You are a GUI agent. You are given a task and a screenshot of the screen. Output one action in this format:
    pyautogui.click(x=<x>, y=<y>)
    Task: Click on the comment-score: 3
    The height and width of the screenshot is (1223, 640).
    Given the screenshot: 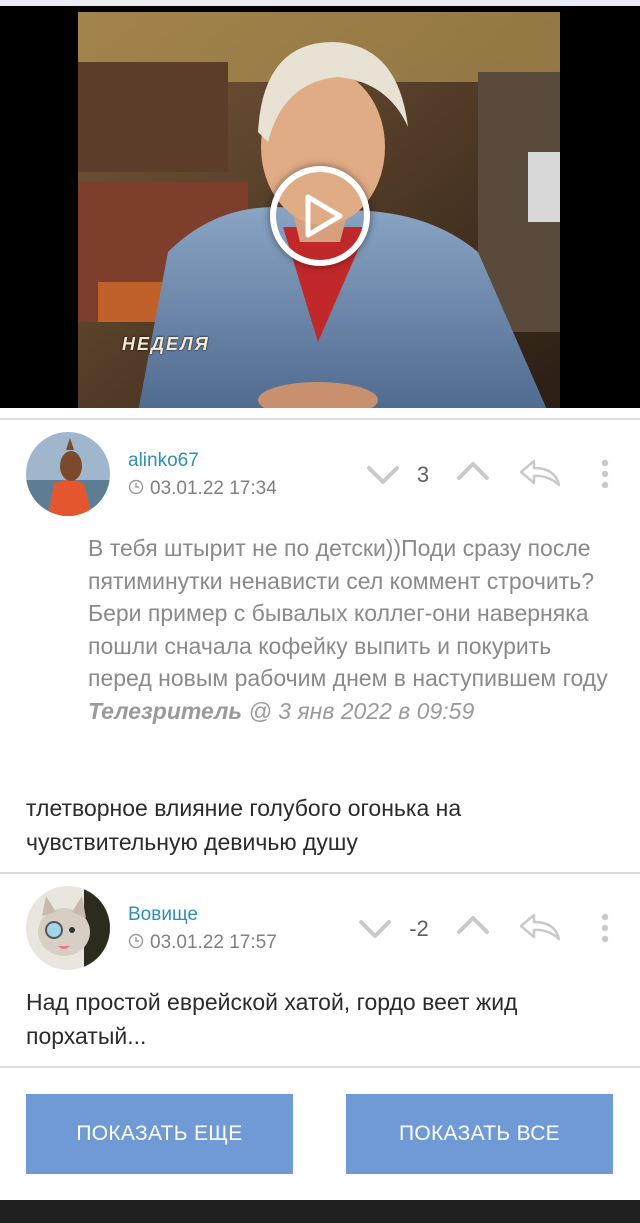 What is the action you would take?
    pyautogui.click(x=423, y=474)
    